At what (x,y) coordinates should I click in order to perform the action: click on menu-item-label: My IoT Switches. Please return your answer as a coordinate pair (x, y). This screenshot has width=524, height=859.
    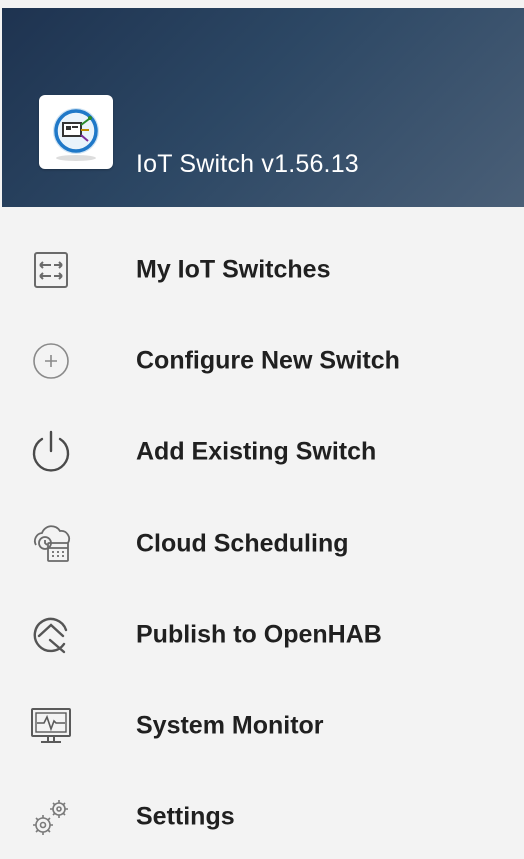
    Looking at the image, I should click on (233, 269).